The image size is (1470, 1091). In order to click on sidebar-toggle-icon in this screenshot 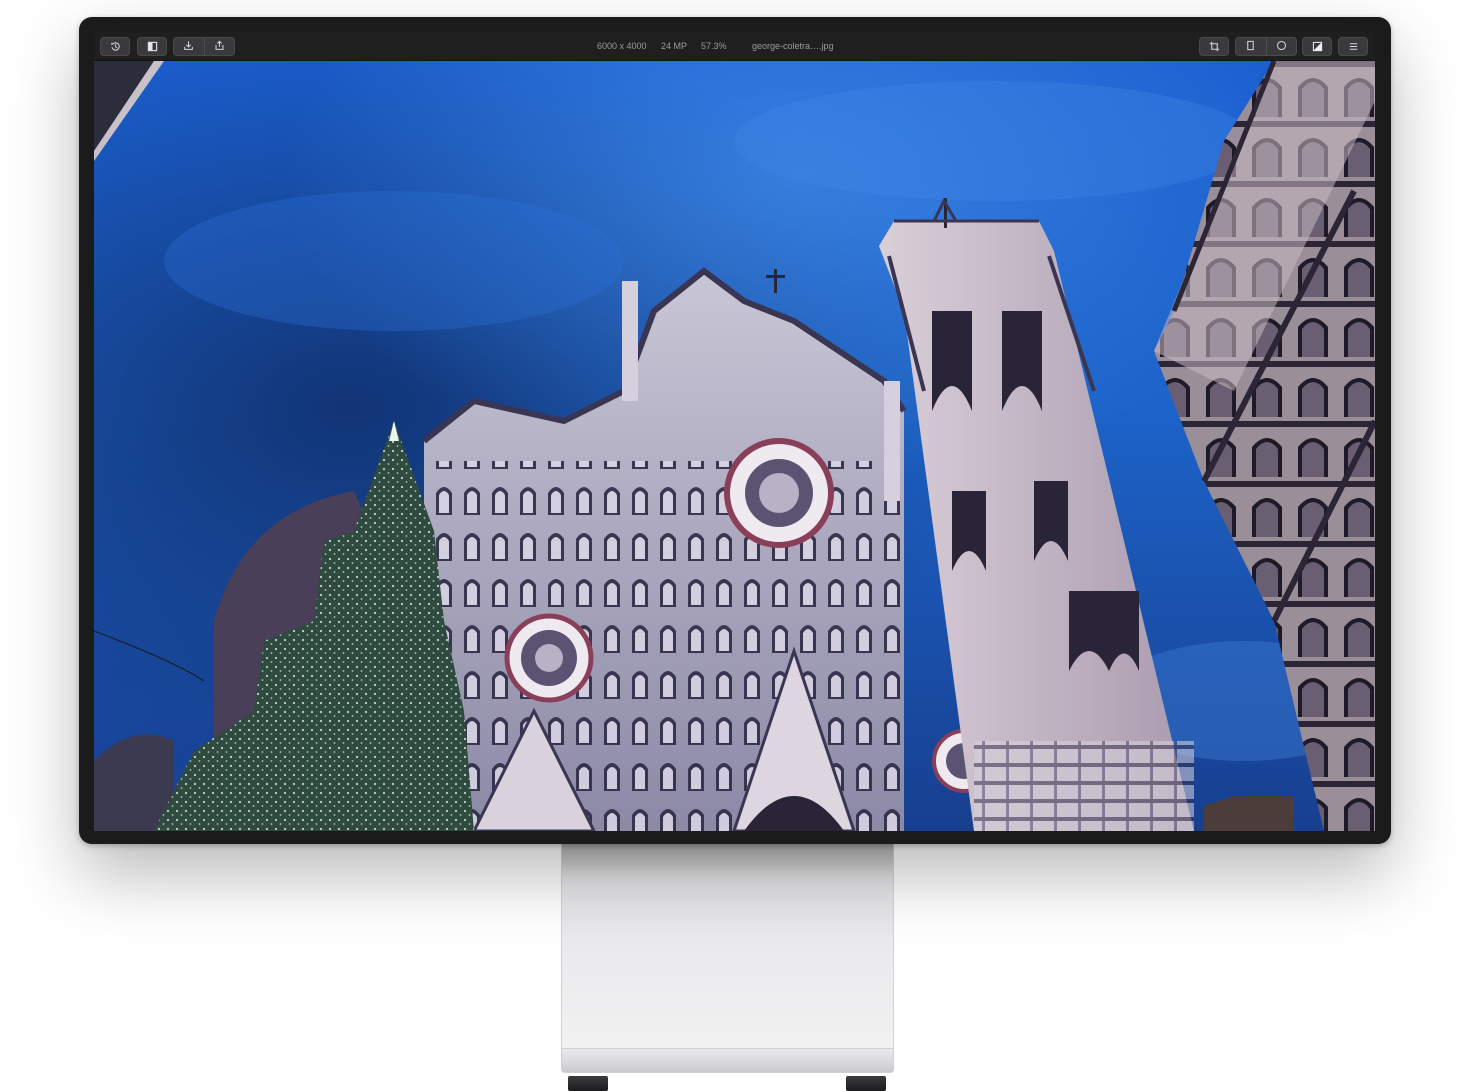, I will do `click(152, 46)`.